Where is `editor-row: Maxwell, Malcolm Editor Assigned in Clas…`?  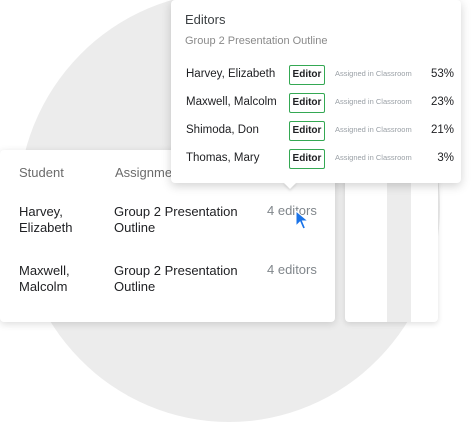
editor-row: Maxwell, Malcolm Editor Assigned in Clas… is located at coordinates (316, 103).